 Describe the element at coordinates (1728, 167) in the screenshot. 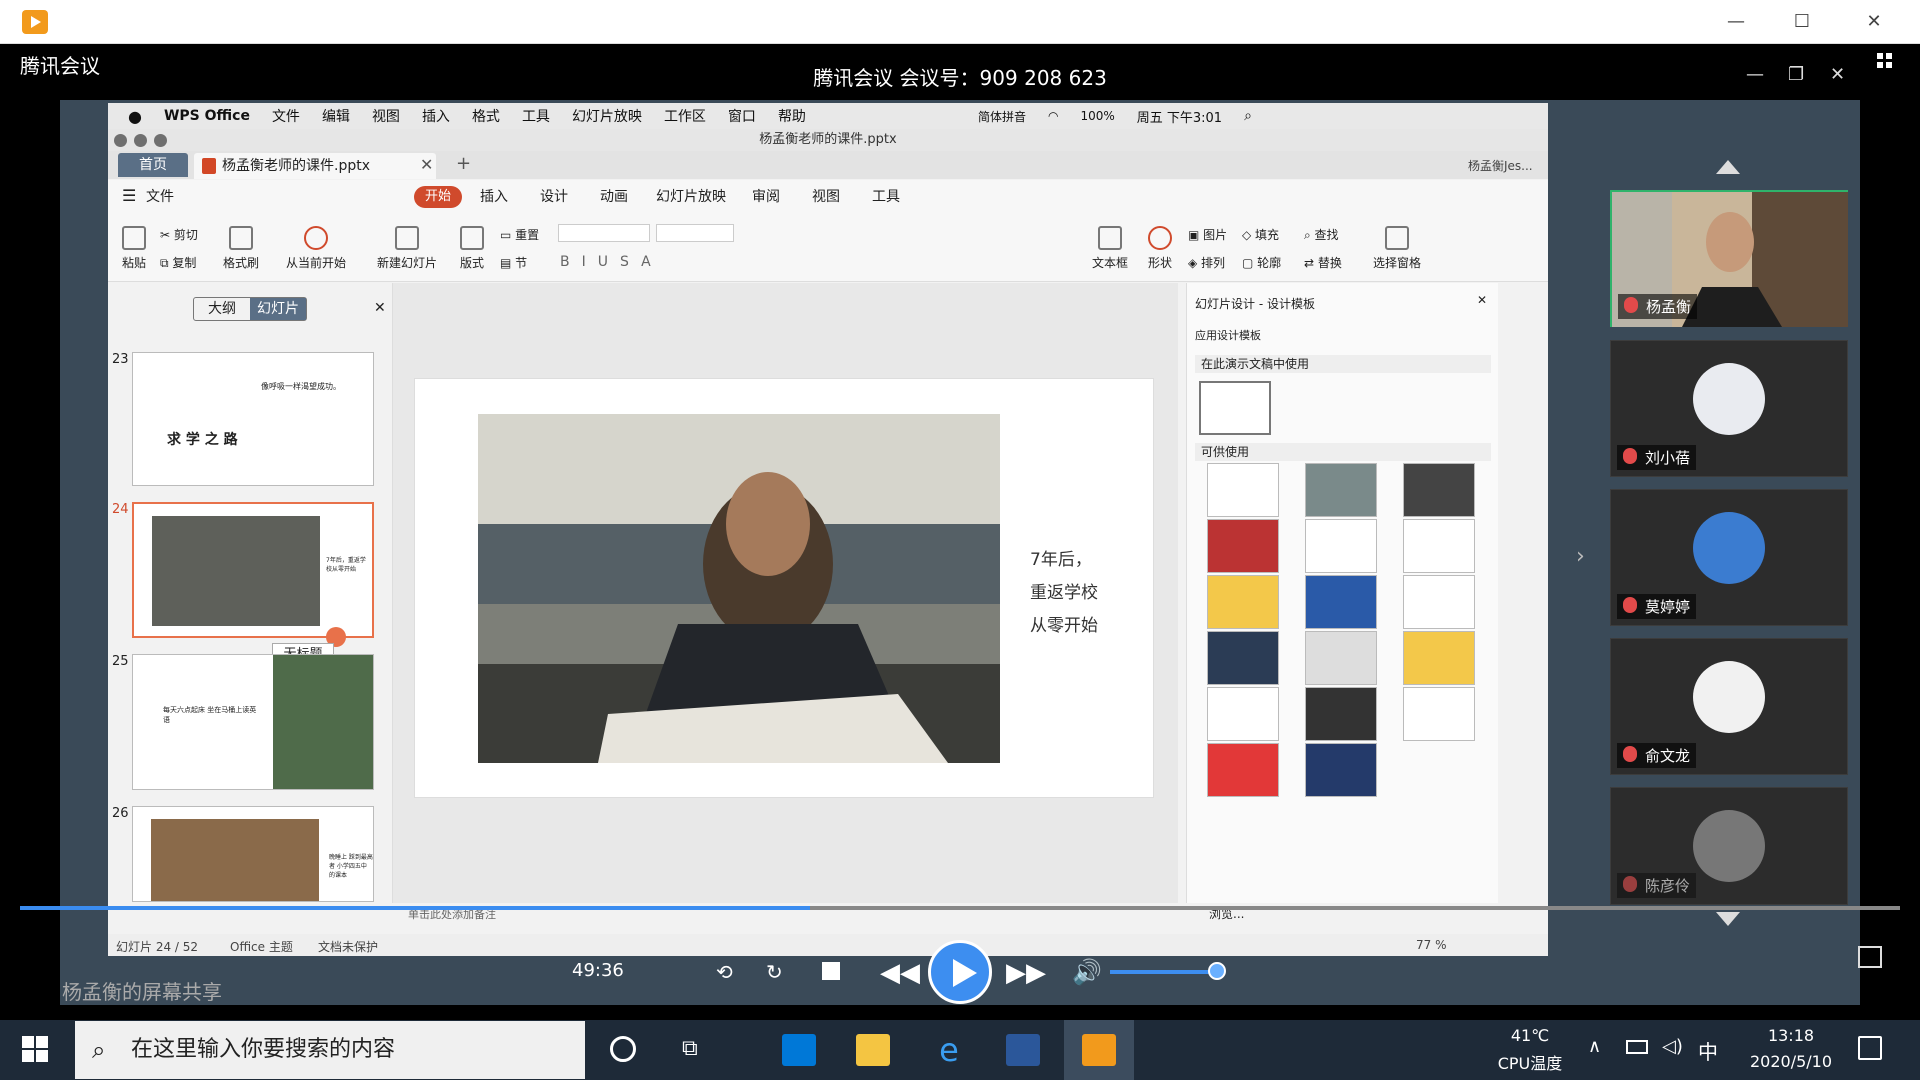

I see `scroll-up-icon` at that location.